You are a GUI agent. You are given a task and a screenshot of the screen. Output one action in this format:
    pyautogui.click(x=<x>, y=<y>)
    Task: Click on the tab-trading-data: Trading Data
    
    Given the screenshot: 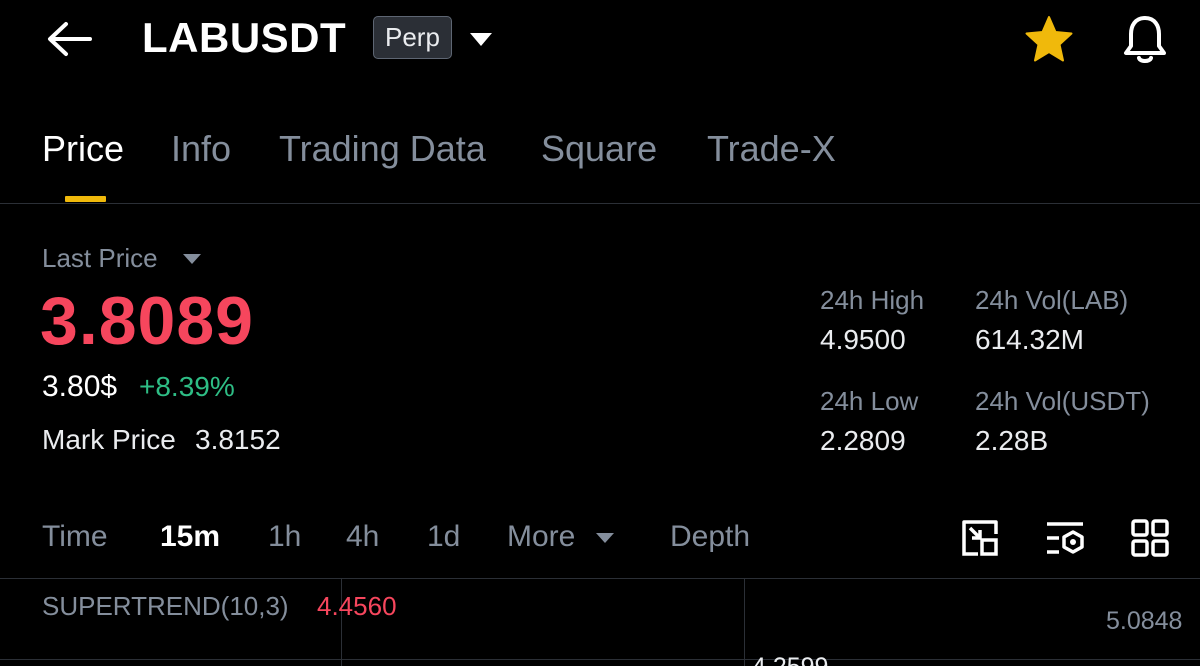 What is the action you would take?
    pyautogui.click(x=382, y=149)
    